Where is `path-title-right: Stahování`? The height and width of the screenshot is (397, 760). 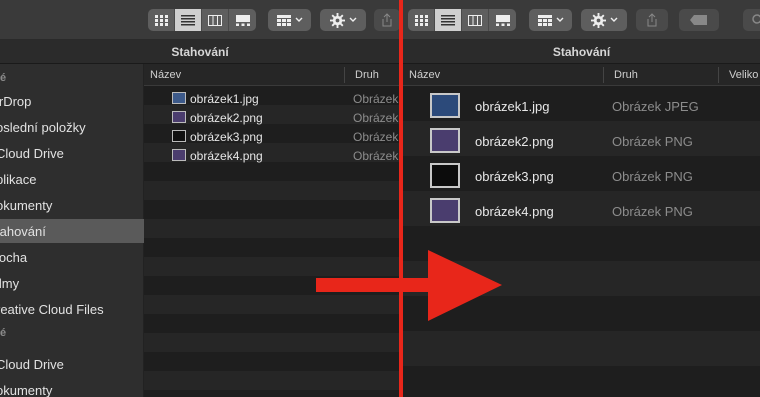 path-title-right: Stahování is located at coordinates (581, 52).